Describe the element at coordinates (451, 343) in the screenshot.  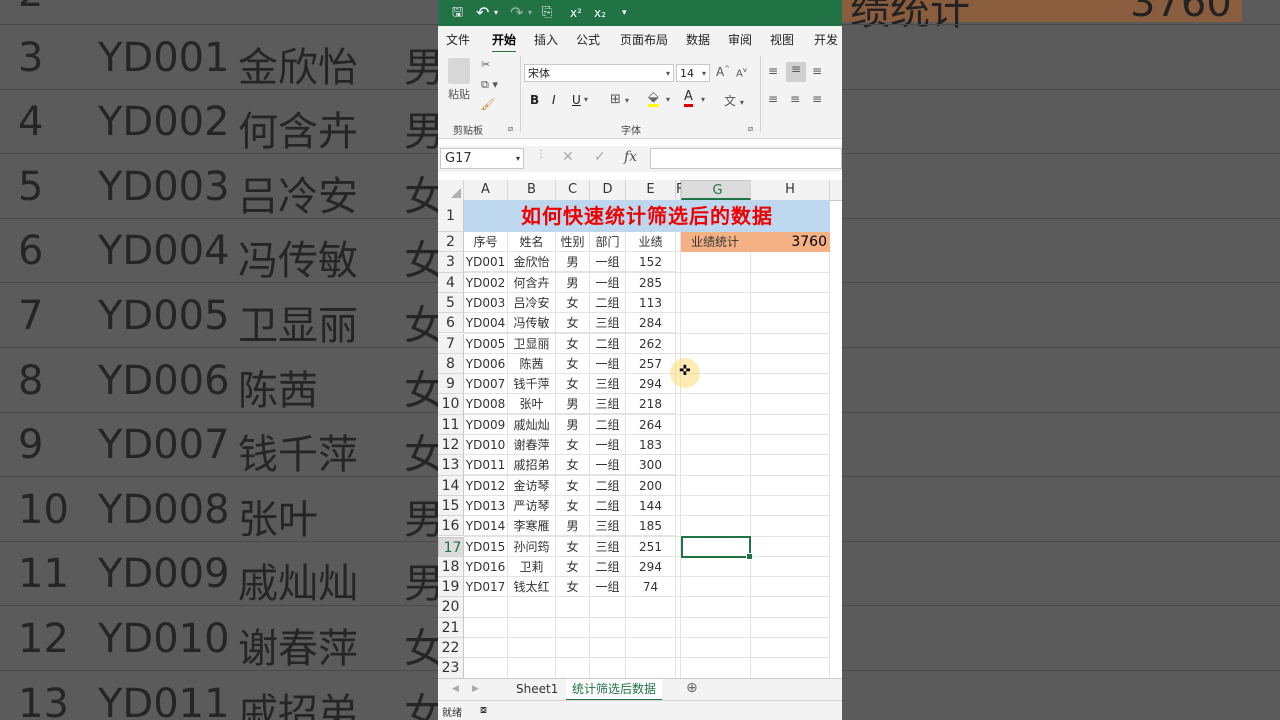
I see `row-header: 7` at that location.